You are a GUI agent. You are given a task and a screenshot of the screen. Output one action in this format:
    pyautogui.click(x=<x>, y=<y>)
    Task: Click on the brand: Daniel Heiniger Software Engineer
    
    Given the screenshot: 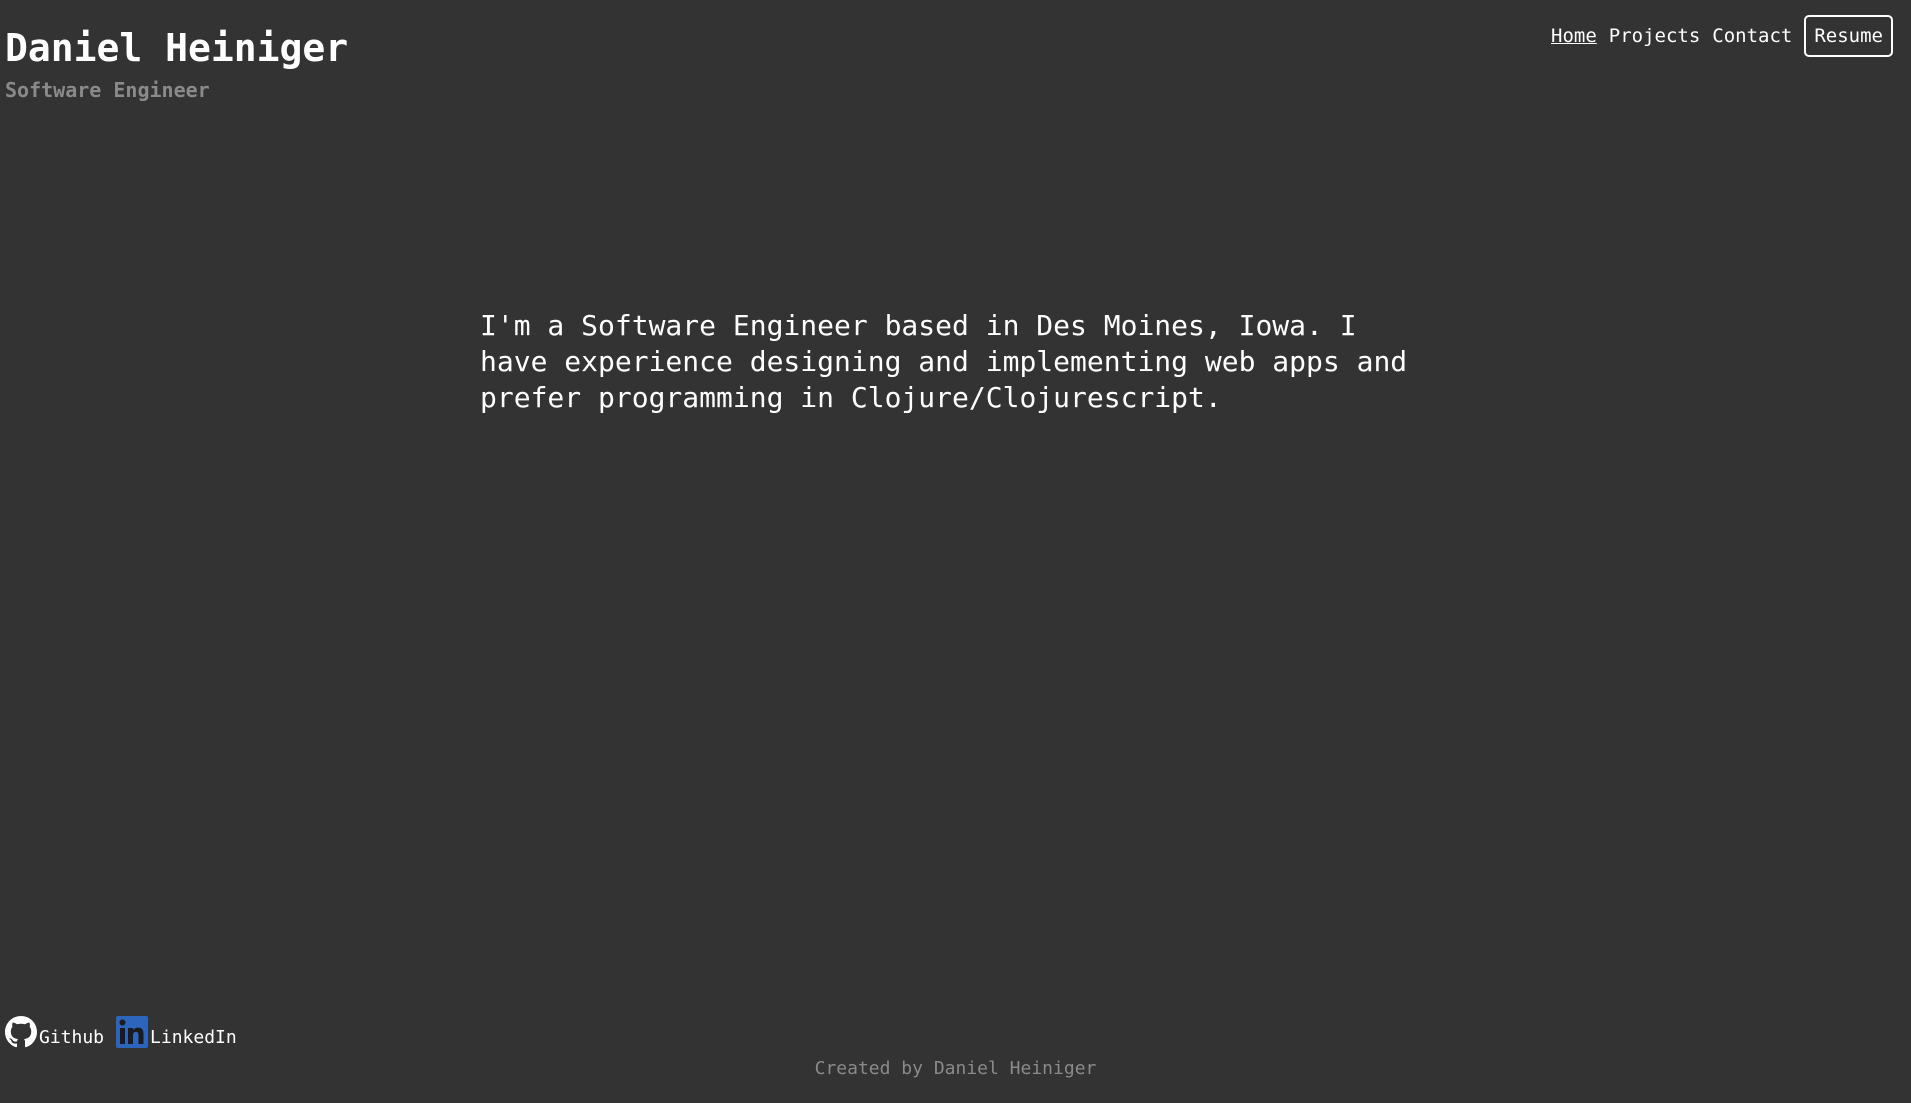 What is the action you would take?
    pyautogui.click(x=176, y=63)
    